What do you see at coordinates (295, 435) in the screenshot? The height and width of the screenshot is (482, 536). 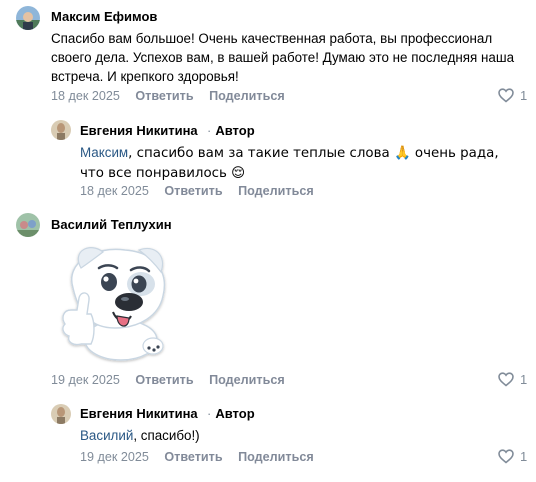 I see `reply-text: Василий, спасибо!)` at bounding box center [295, 435].